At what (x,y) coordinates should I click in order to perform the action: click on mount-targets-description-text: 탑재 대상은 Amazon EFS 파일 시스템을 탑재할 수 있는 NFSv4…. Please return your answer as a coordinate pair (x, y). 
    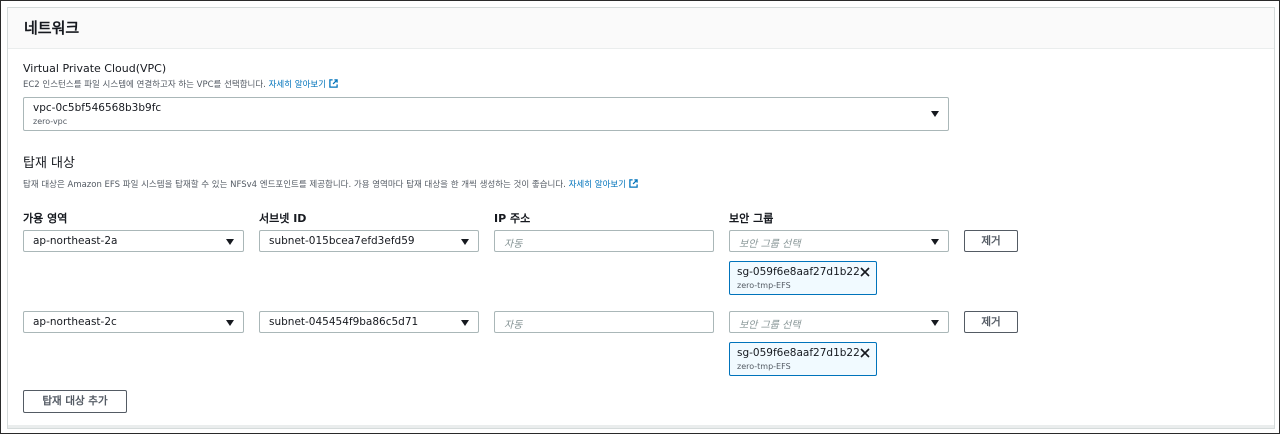
    Looking at the image, I should click on (294, 185).